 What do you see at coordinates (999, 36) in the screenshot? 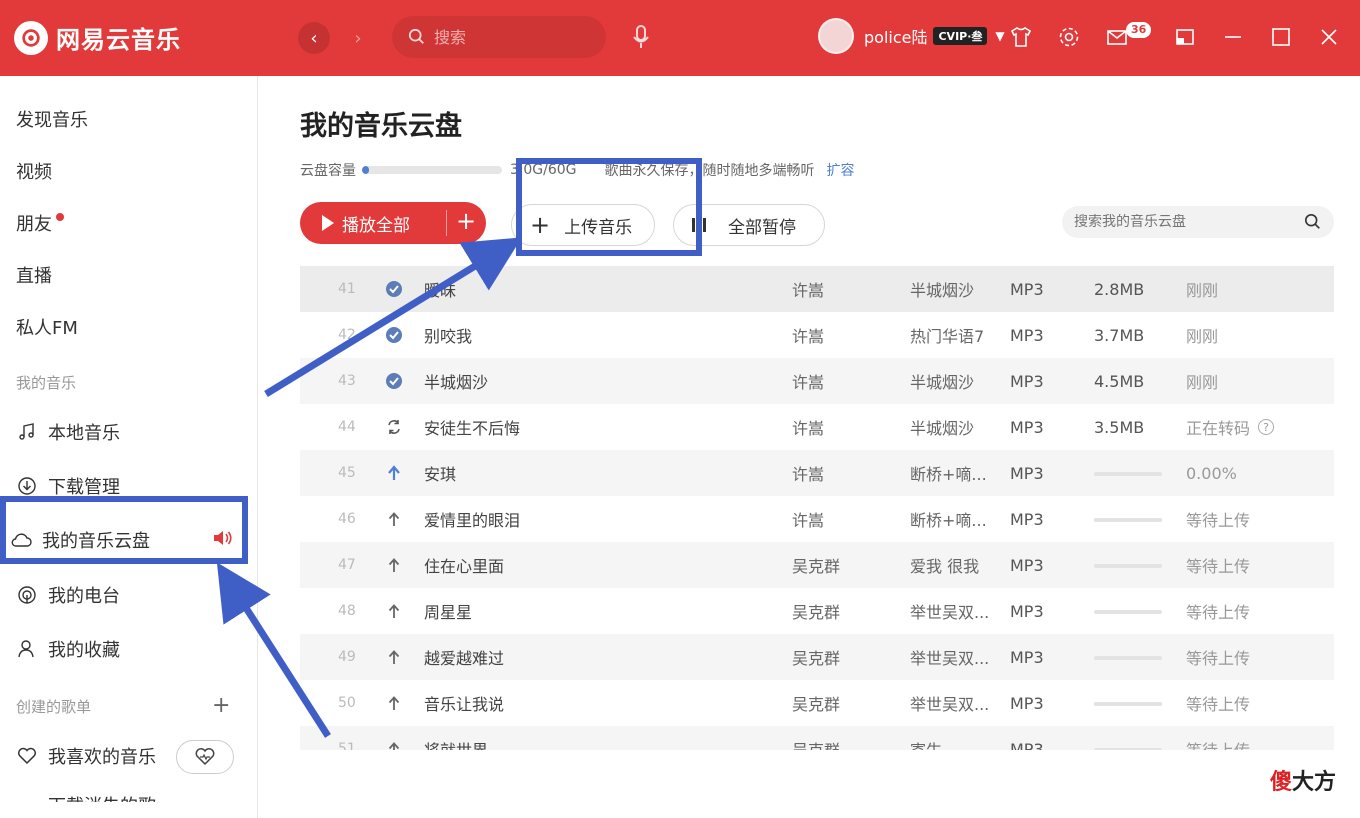
I see `chevron-down-icon: ▼` at bounding box center [999, 36].